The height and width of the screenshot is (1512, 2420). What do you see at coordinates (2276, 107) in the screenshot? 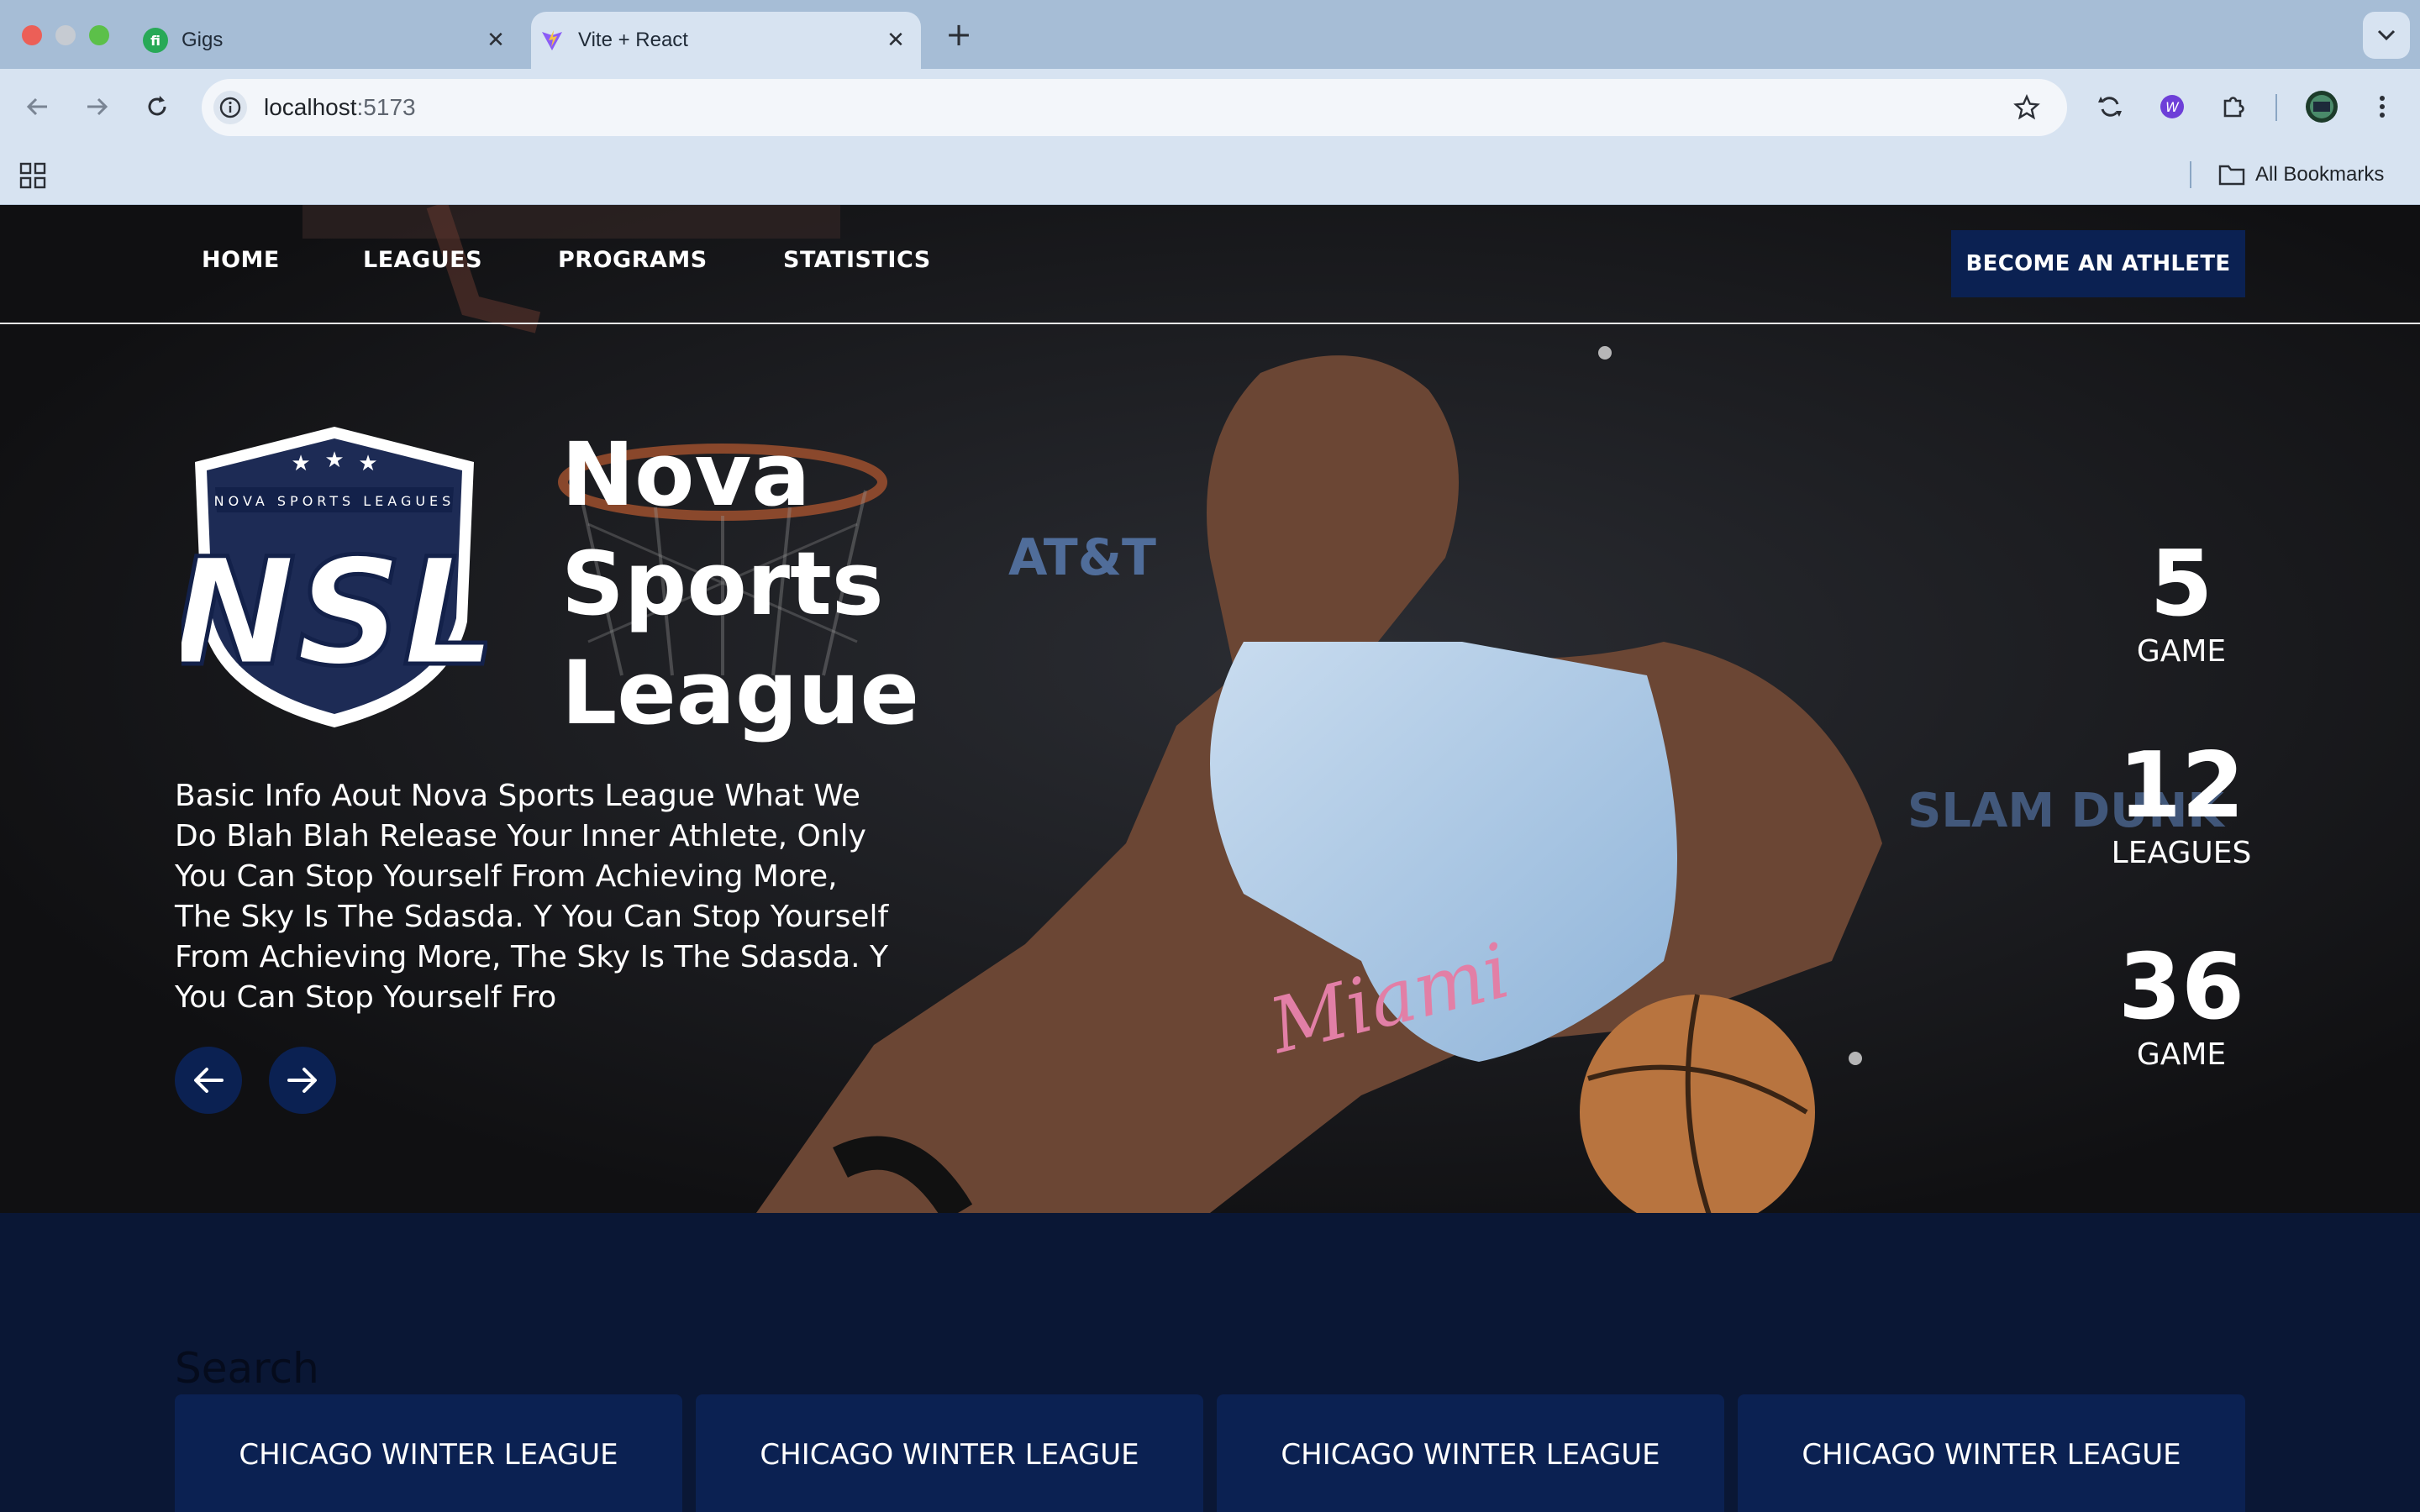
I see `toolbar-divider` at bounding box center [2276, 107].